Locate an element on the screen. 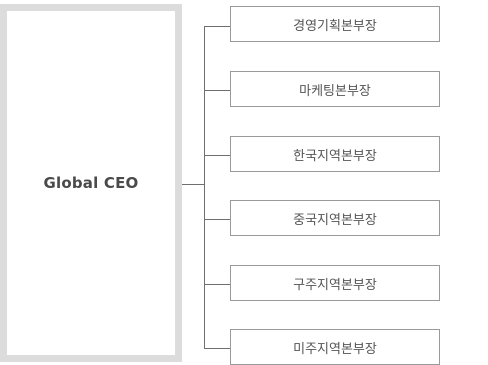 The image size is (488, 365). dept-label: 구주지역본부장 is located at coordinates (335, 285).